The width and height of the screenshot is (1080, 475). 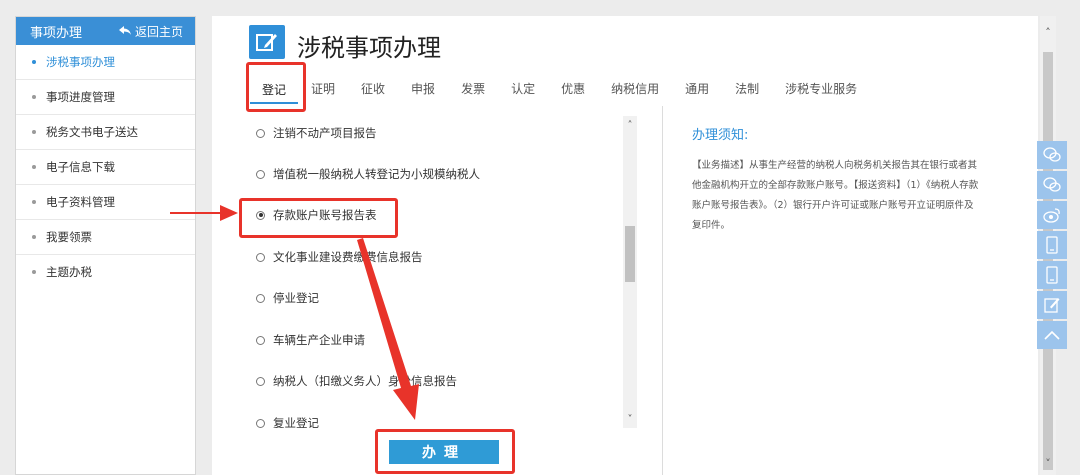 I want to click on tab-legal: 法制, so click(x=747, y=89).